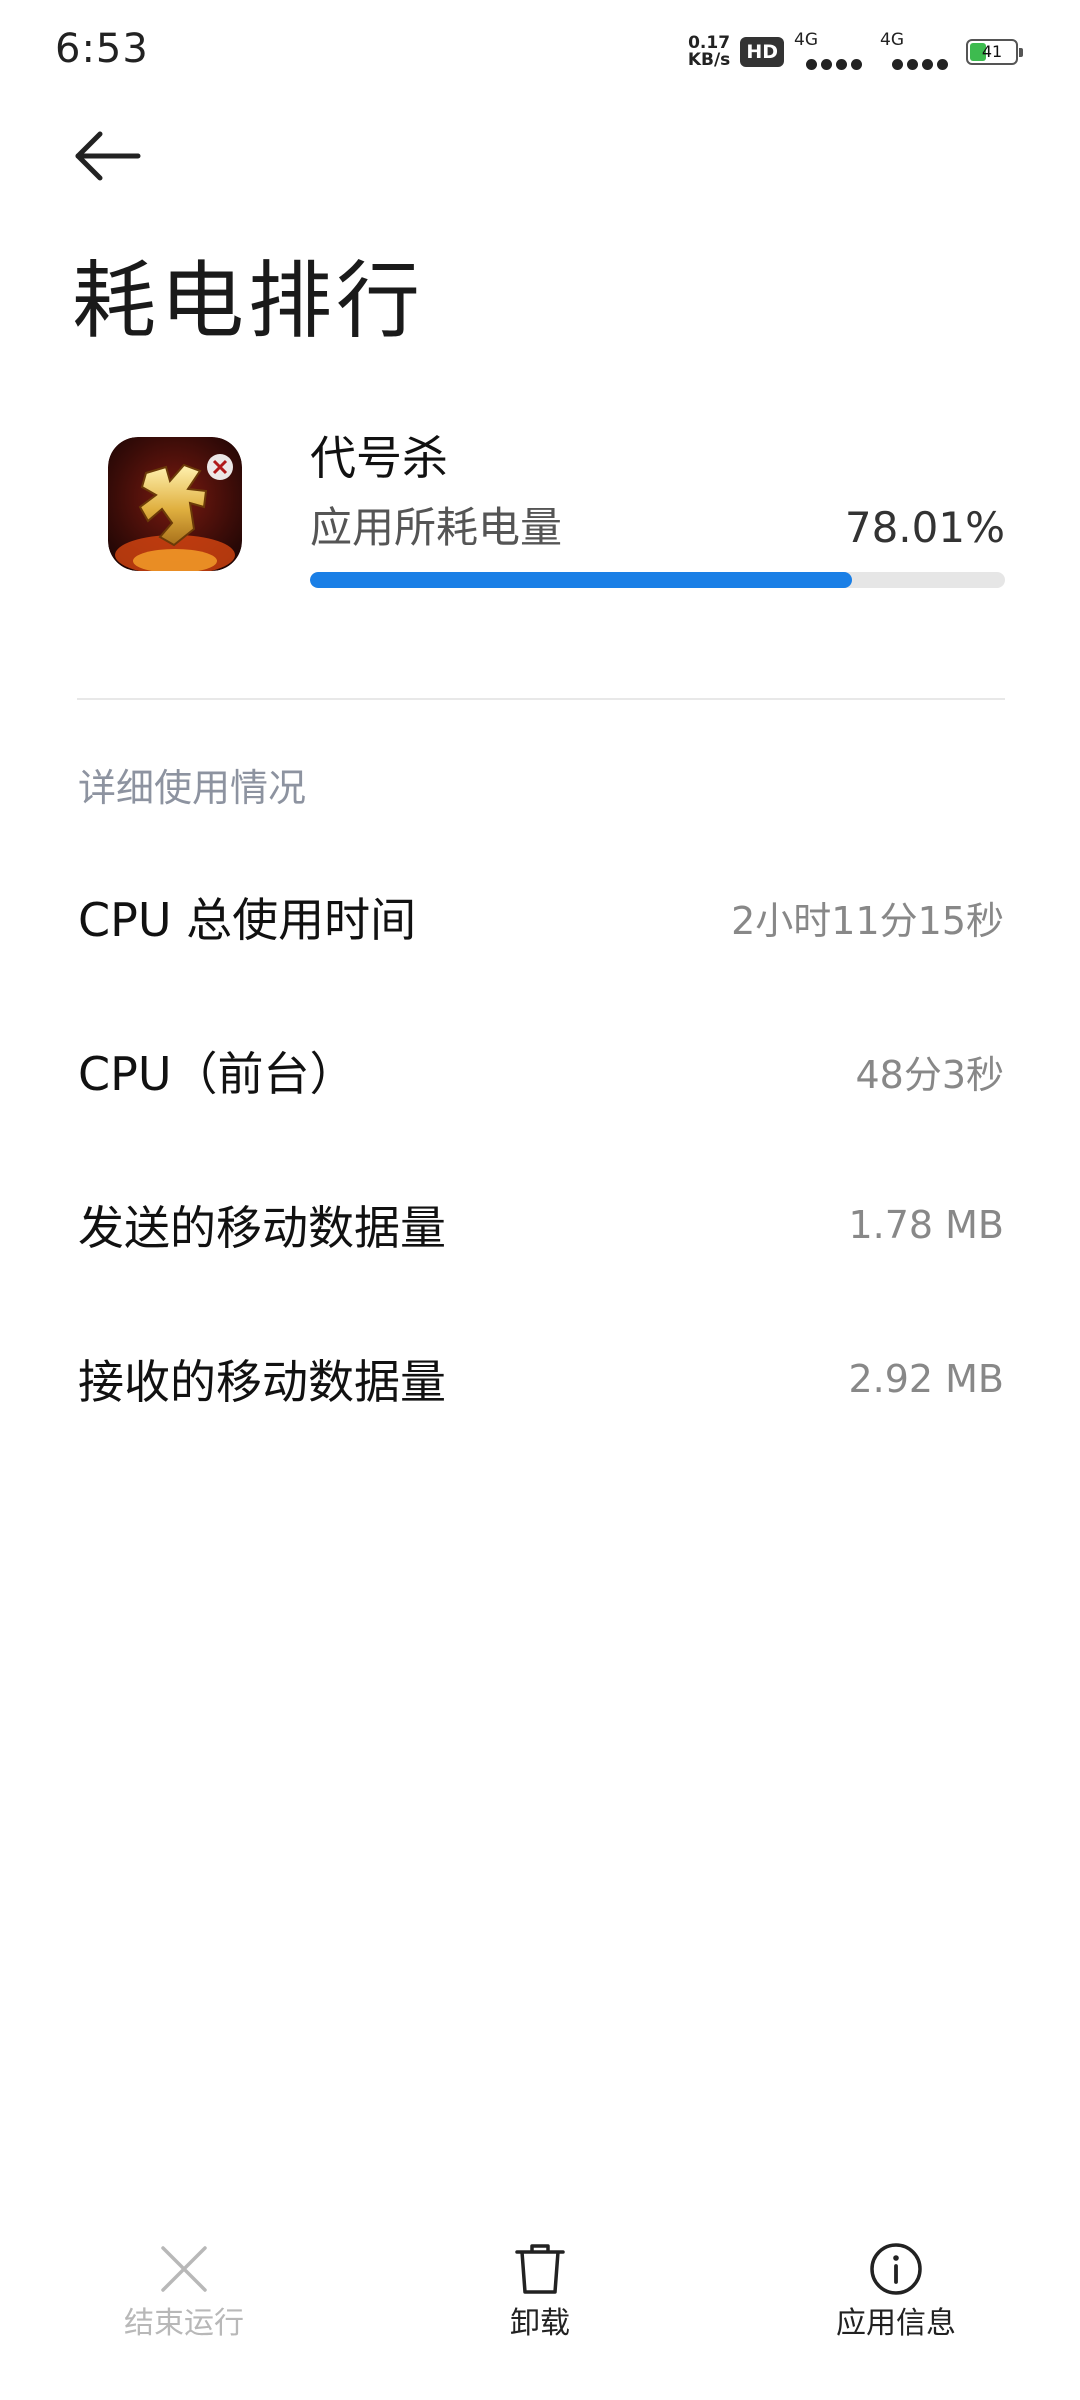  What do you see at coordinates (929, 1074) in the screenshot?
I see `detail-value: 48分3秒` at bounding box center [929, 1074].